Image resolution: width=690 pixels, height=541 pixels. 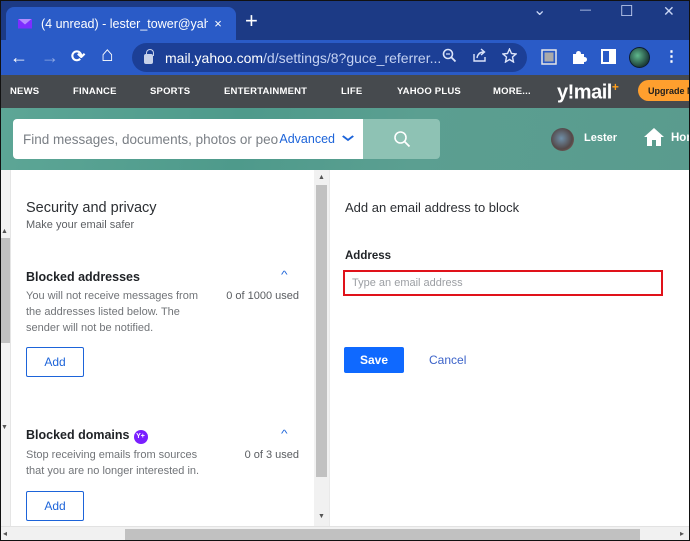 I want to click on logo-plus: +, so click(x=615, y=87).